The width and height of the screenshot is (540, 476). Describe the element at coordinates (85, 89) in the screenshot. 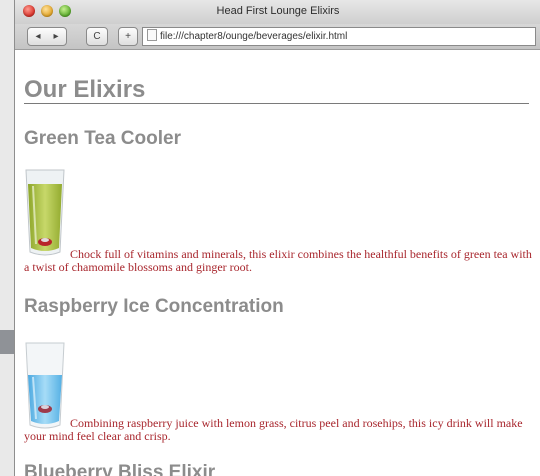

I see `page-heading: Our Elixirs` at that location.